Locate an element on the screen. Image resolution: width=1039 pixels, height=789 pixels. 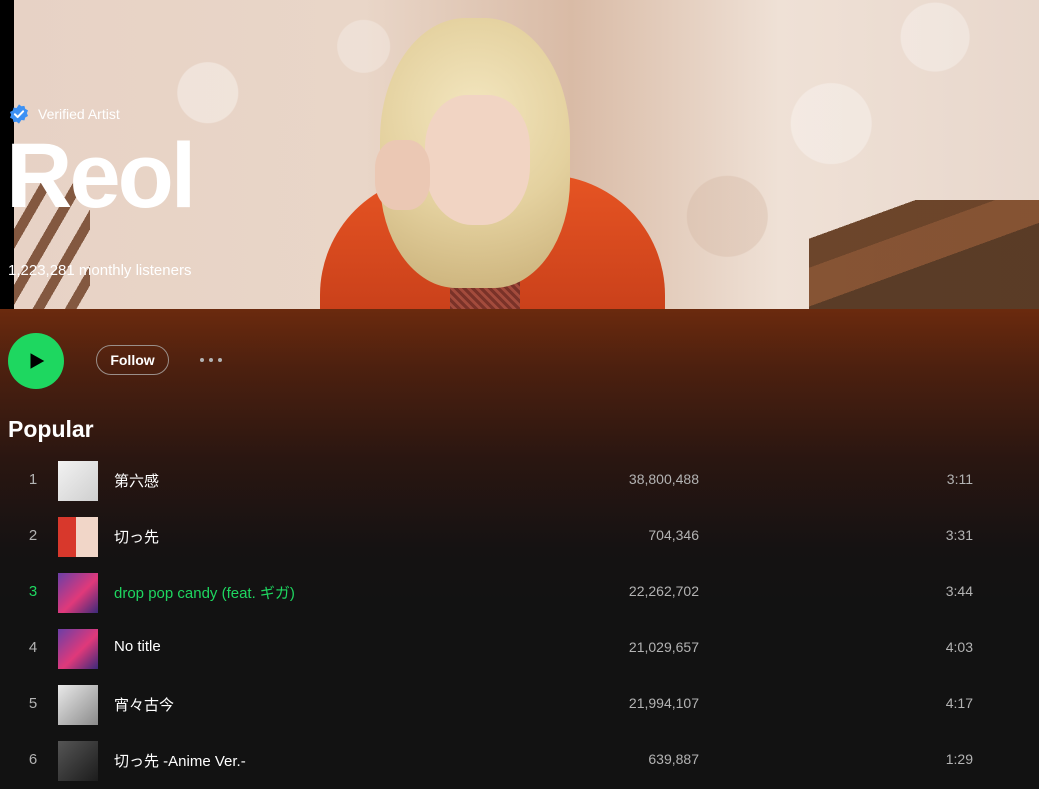
verified-check-icon is located at coordinates (19, 114).